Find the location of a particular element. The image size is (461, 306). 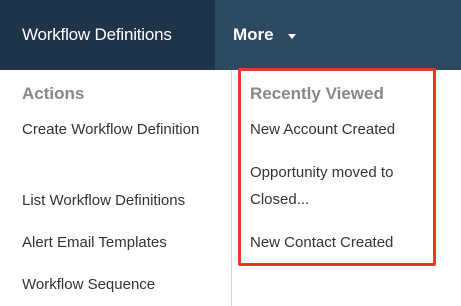

list-workflow-definitions-link: List Workflow Definitions is located at coordinates (124, 200).